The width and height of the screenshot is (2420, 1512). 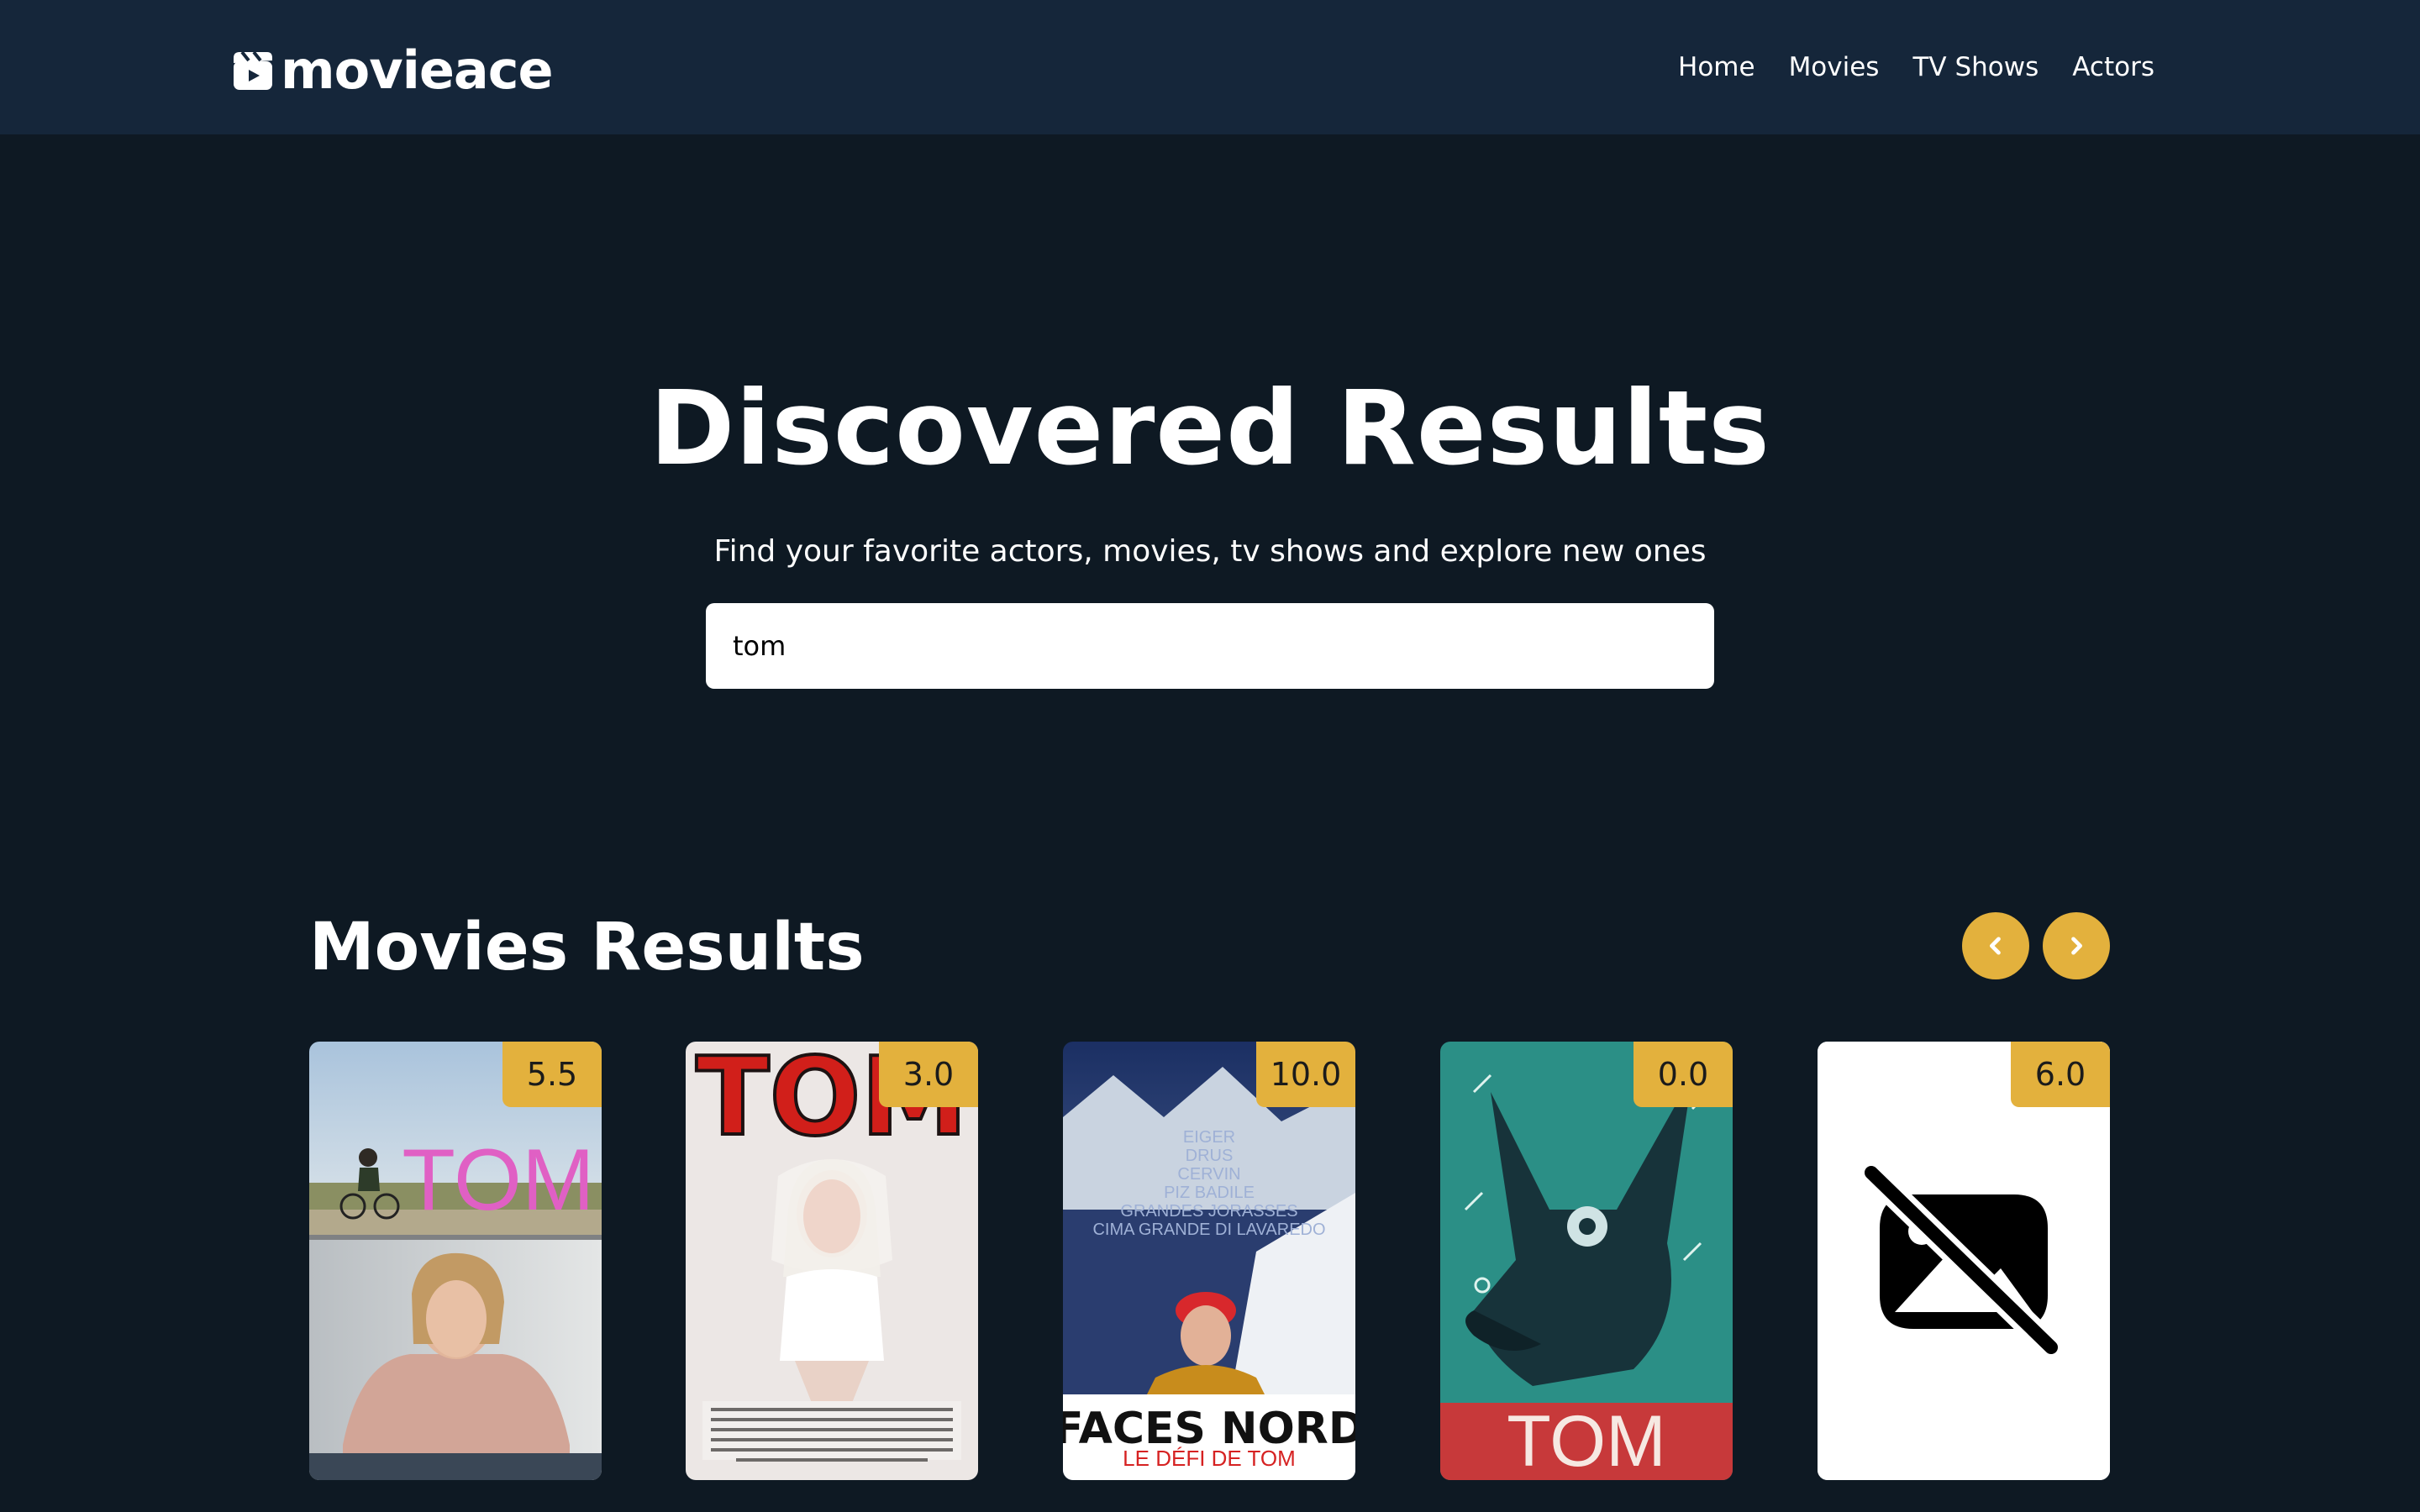 What do you see at coordinates (587, 947) in the screenshot?
I see `movies-results-title: Movies Results` at bounding box center [587, 947].